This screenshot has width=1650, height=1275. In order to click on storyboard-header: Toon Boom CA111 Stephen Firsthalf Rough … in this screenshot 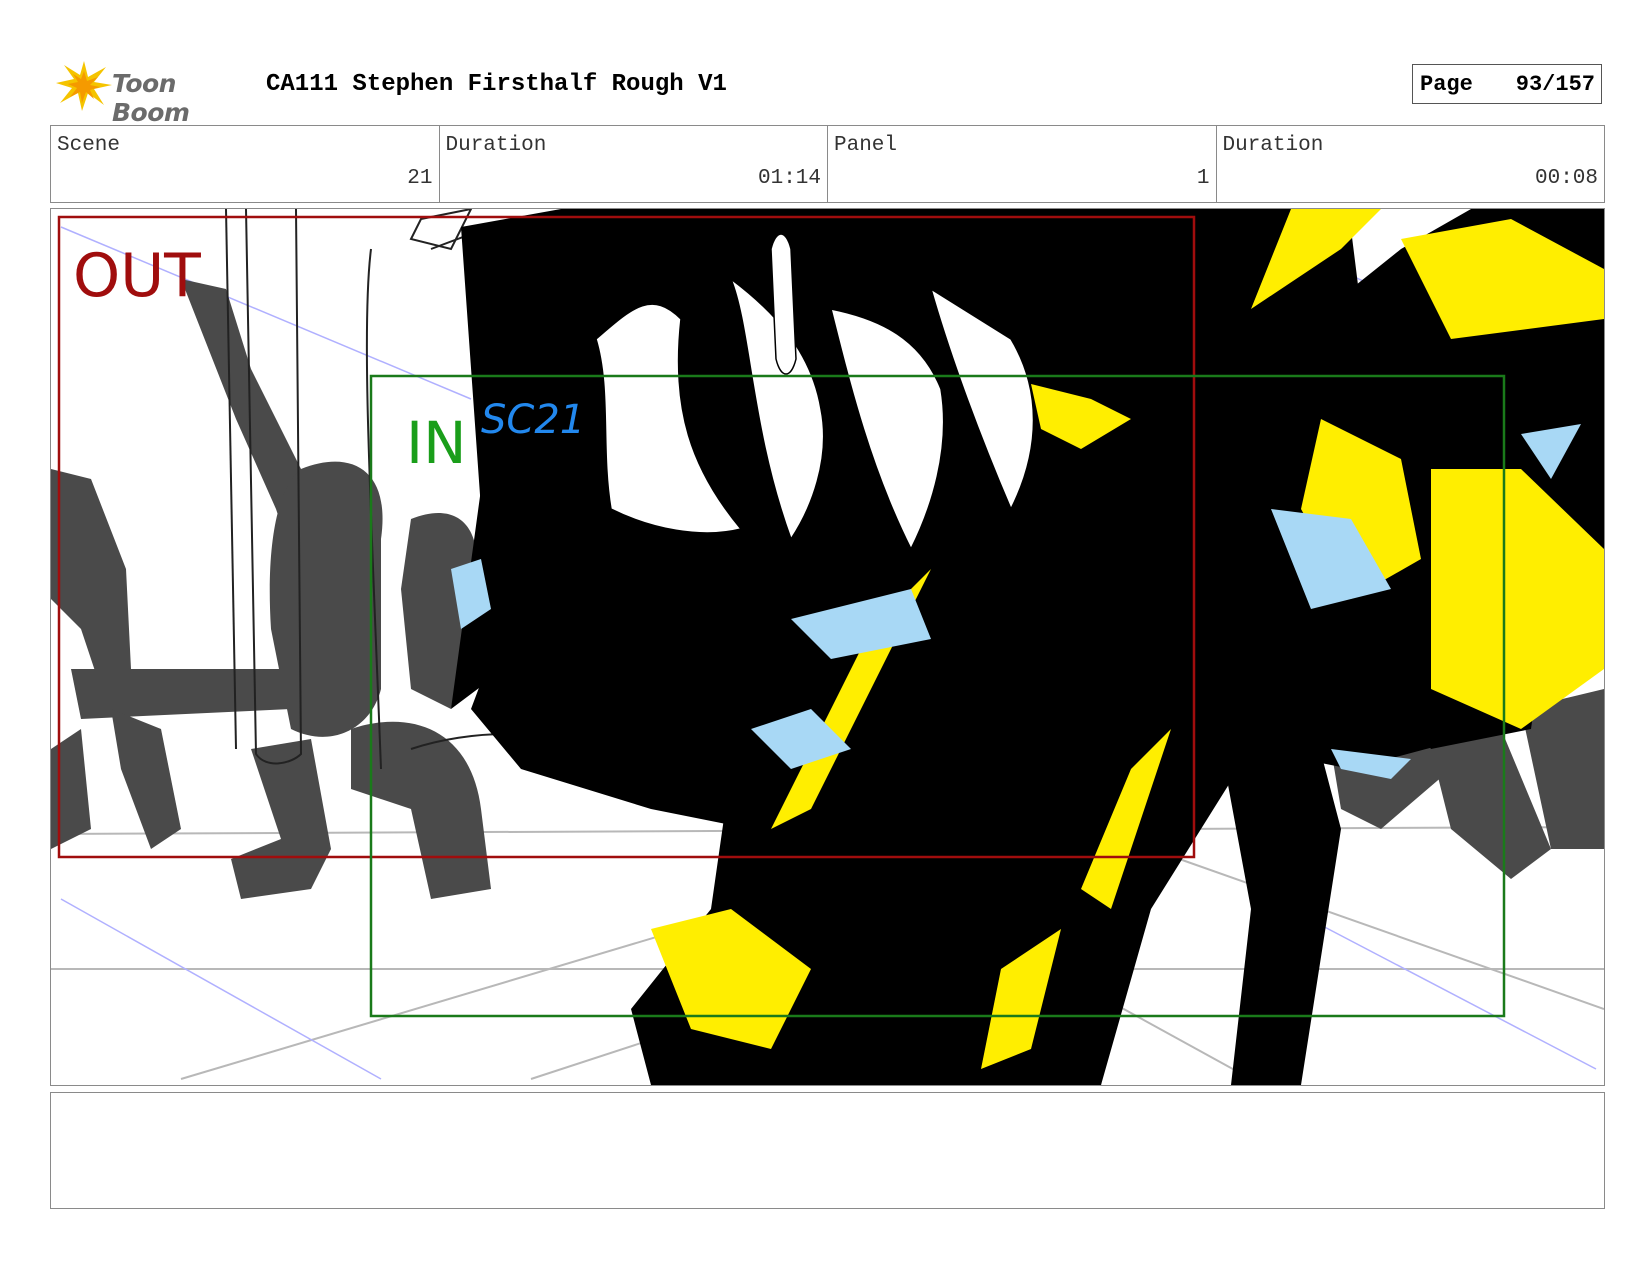, I will do `click(827, 91)`.